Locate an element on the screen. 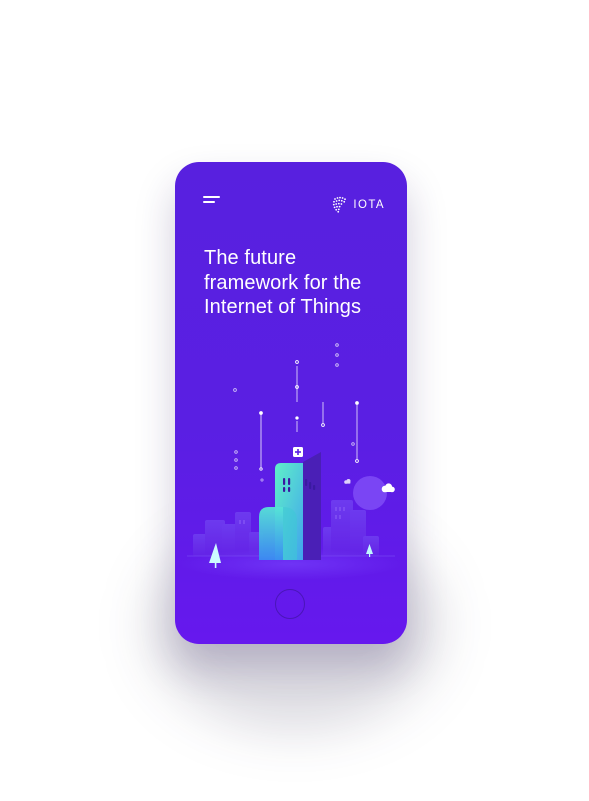  iot-city-illustration is located at coordinates (291, 461).